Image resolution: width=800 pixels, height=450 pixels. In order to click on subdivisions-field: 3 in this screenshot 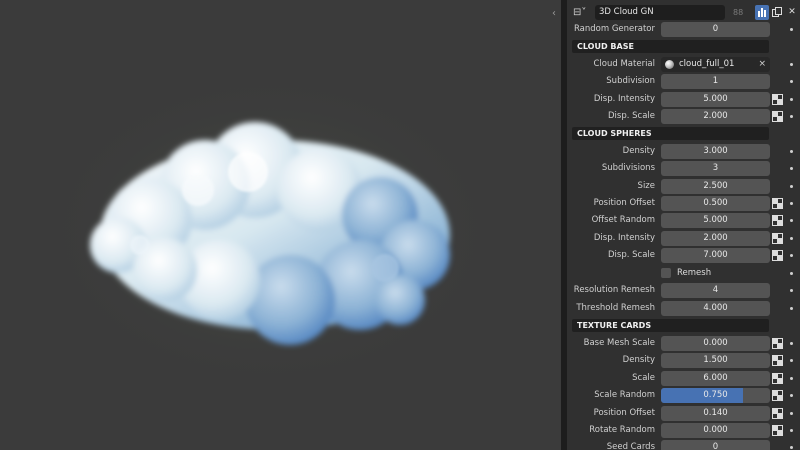, I will do `click(715, 168)`.